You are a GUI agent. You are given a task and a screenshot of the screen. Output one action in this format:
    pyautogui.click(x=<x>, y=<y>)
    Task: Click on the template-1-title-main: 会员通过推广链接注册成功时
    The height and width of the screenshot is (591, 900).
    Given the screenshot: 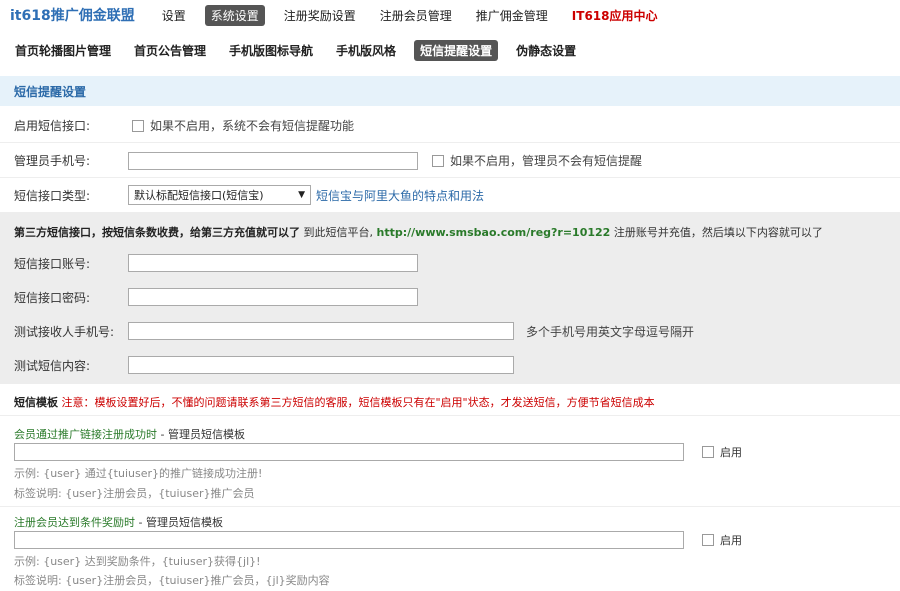 What is the action you would take?
    pyautogui.click(x=85, y=434)
    